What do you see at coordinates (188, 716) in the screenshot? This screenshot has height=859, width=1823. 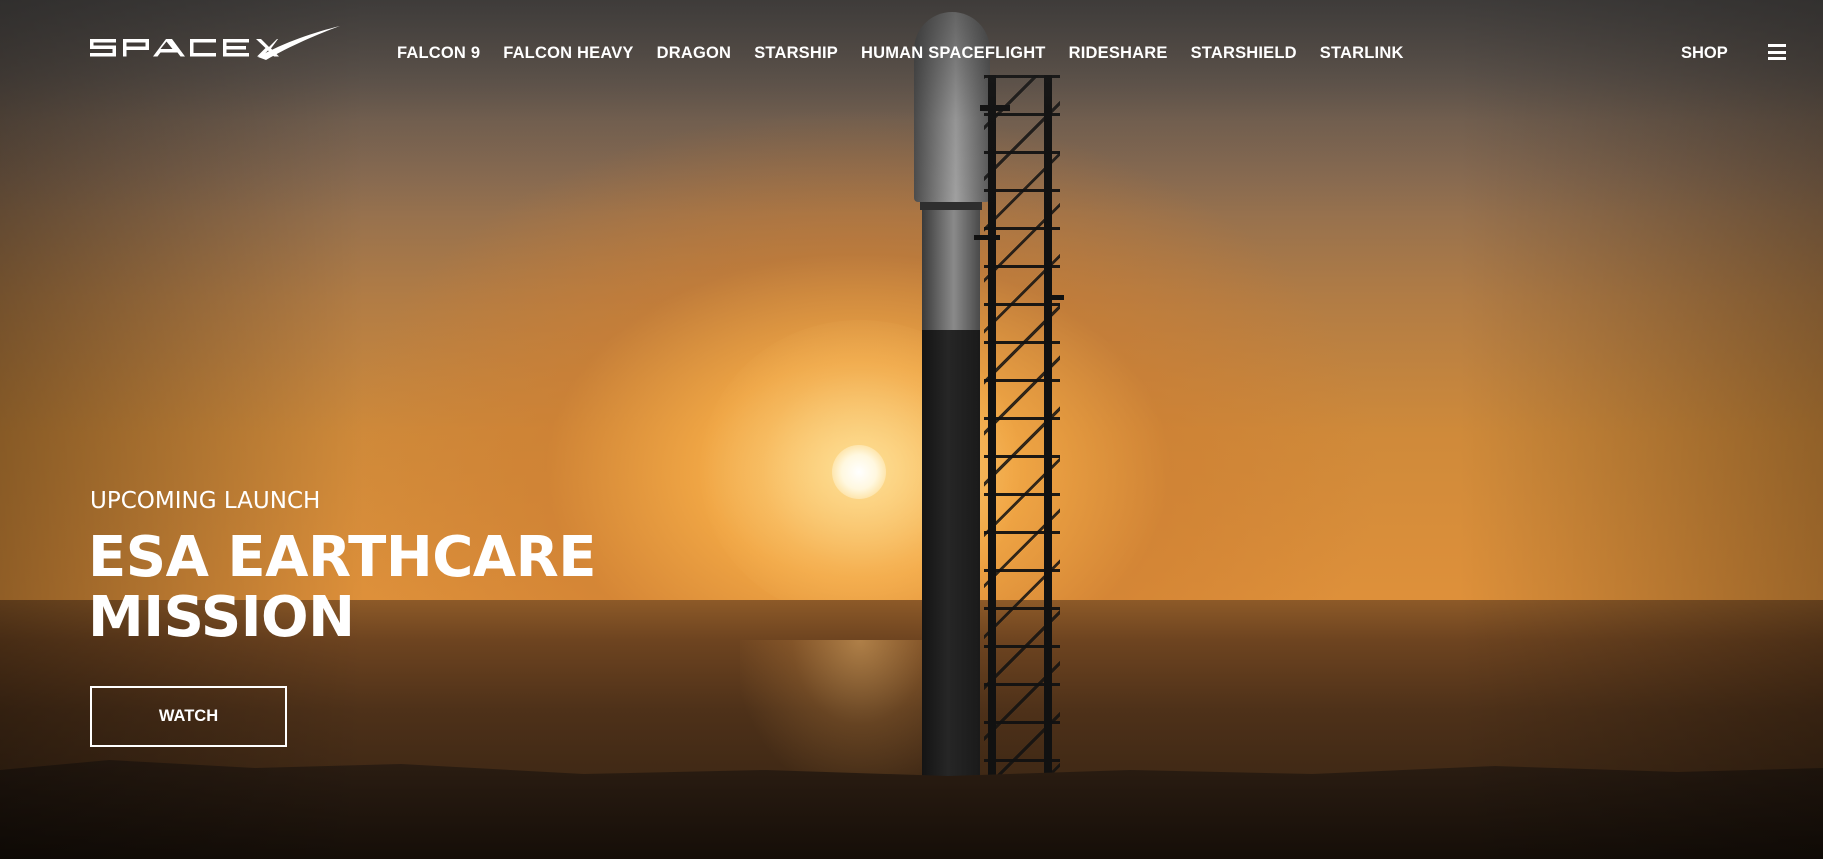 I see `watch-button: WATCH` at bounding box center [188, 716].